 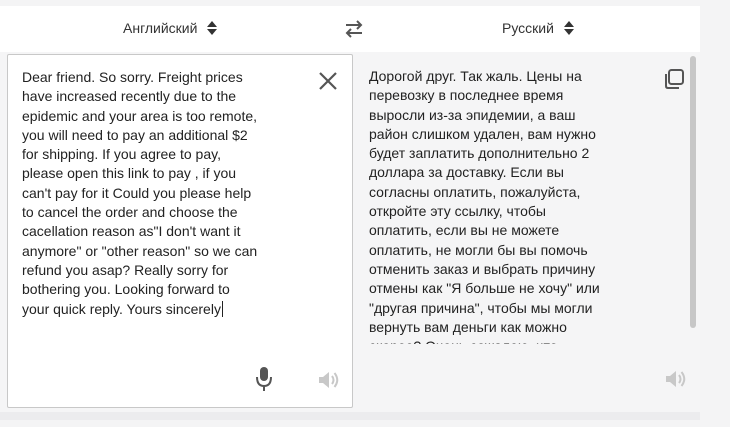 I want to click on close-icon, so click(x=328, y=81).